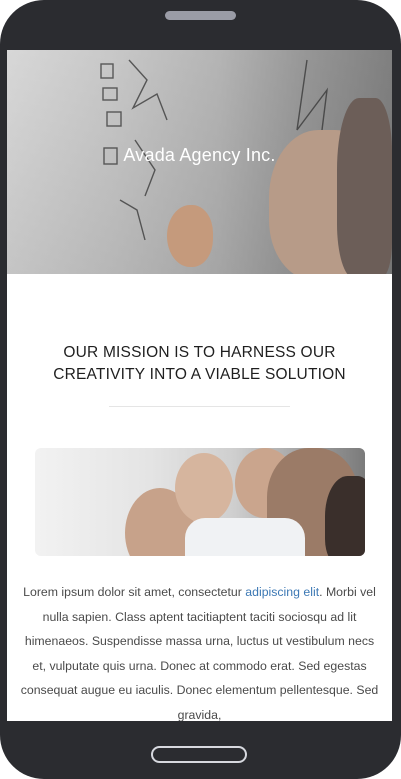 The width and height of the screenshot is (401, 779). Describe the element at coordinates (245, 537) in the screenshot. I see `shirt-shape` at that location.